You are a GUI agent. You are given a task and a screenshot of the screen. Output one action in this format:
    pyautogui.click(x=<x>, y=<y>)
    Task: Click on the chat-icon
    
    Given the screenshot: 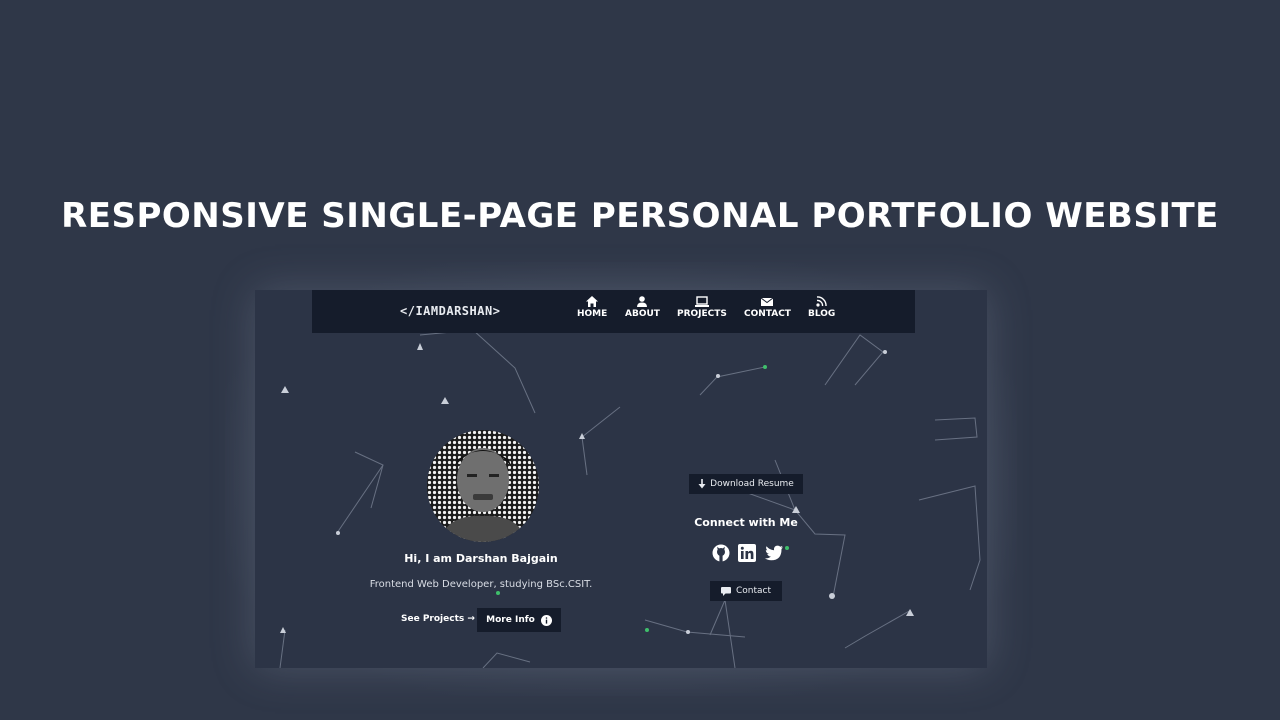 What is the action you would take?
    pyautogui.click(x=725, y=591)
    